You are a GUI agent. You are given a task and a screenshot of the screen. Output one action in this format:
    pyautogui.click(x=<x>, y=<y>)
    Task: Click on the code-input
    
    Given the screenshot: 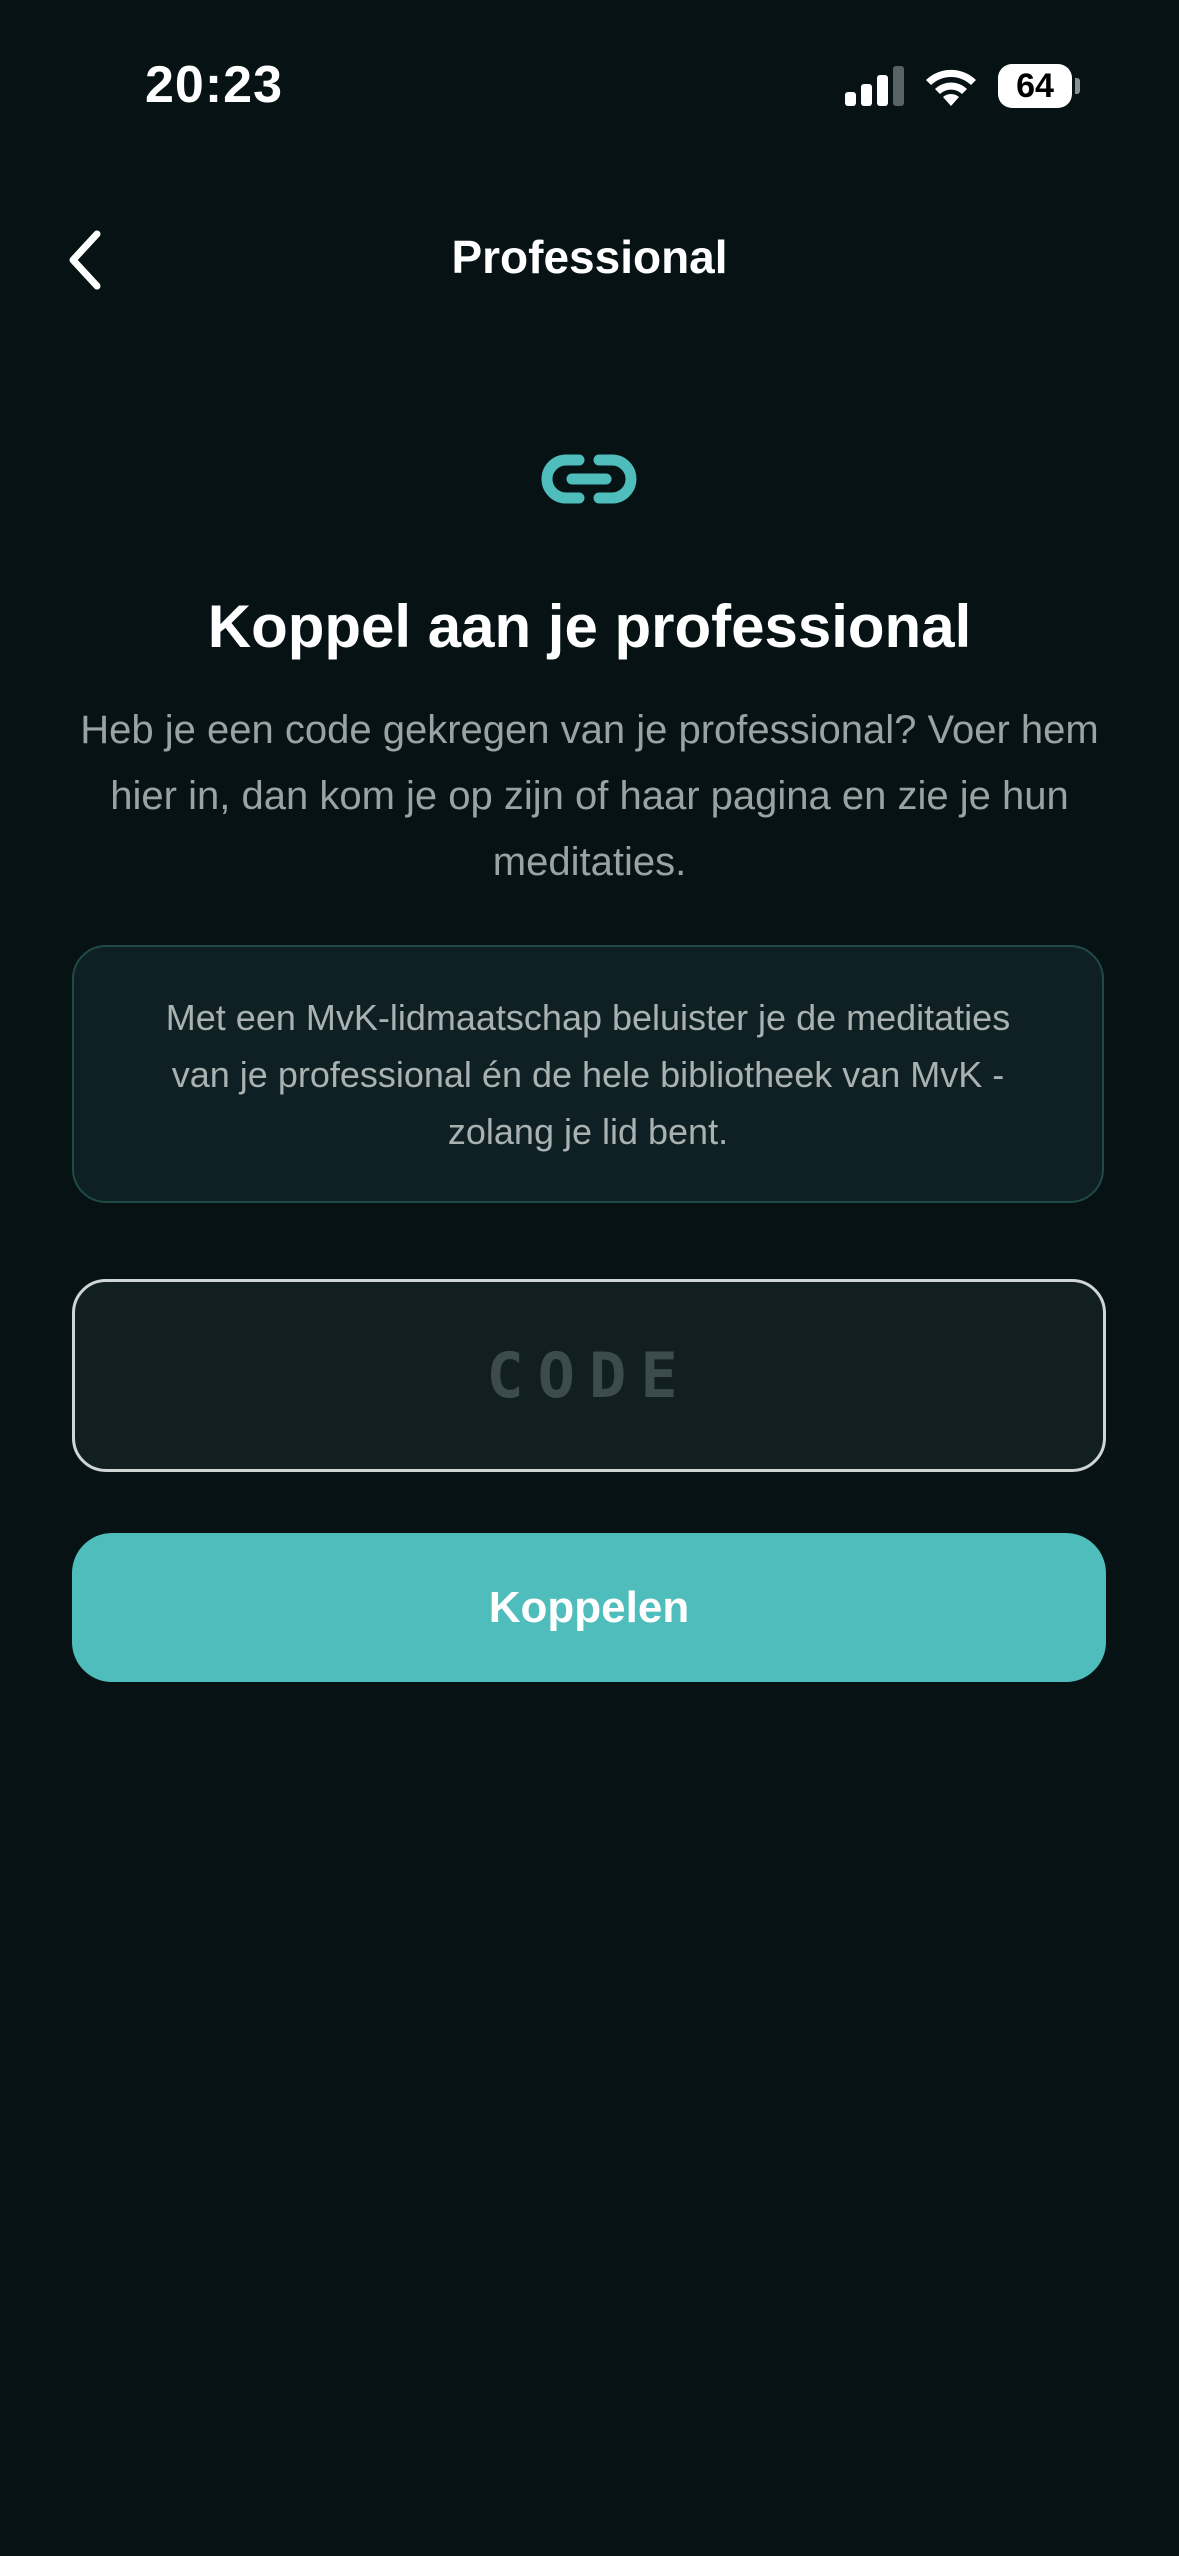 What is the action you would take?
    pyautogui.click(x=589, y=1375)
    